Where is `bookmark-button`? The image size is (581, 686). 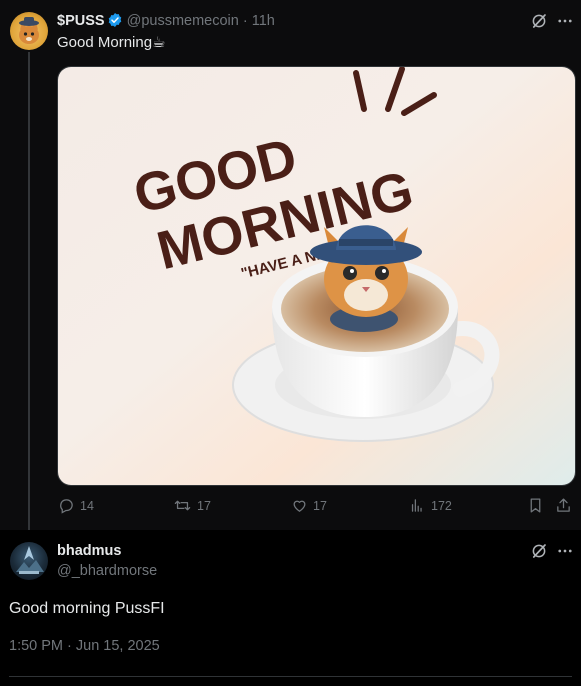 bookmark-button is located at coordinates (535, 505).